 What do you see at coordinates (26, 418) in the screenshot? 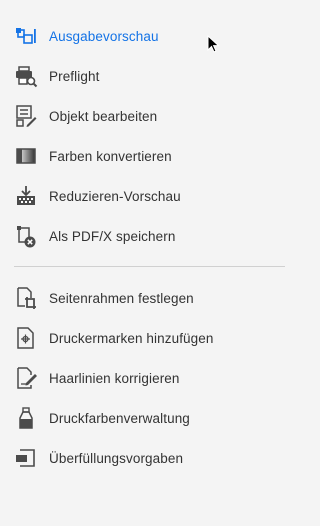
I see `ink-manager-icon` at bounding box center [26, 418].